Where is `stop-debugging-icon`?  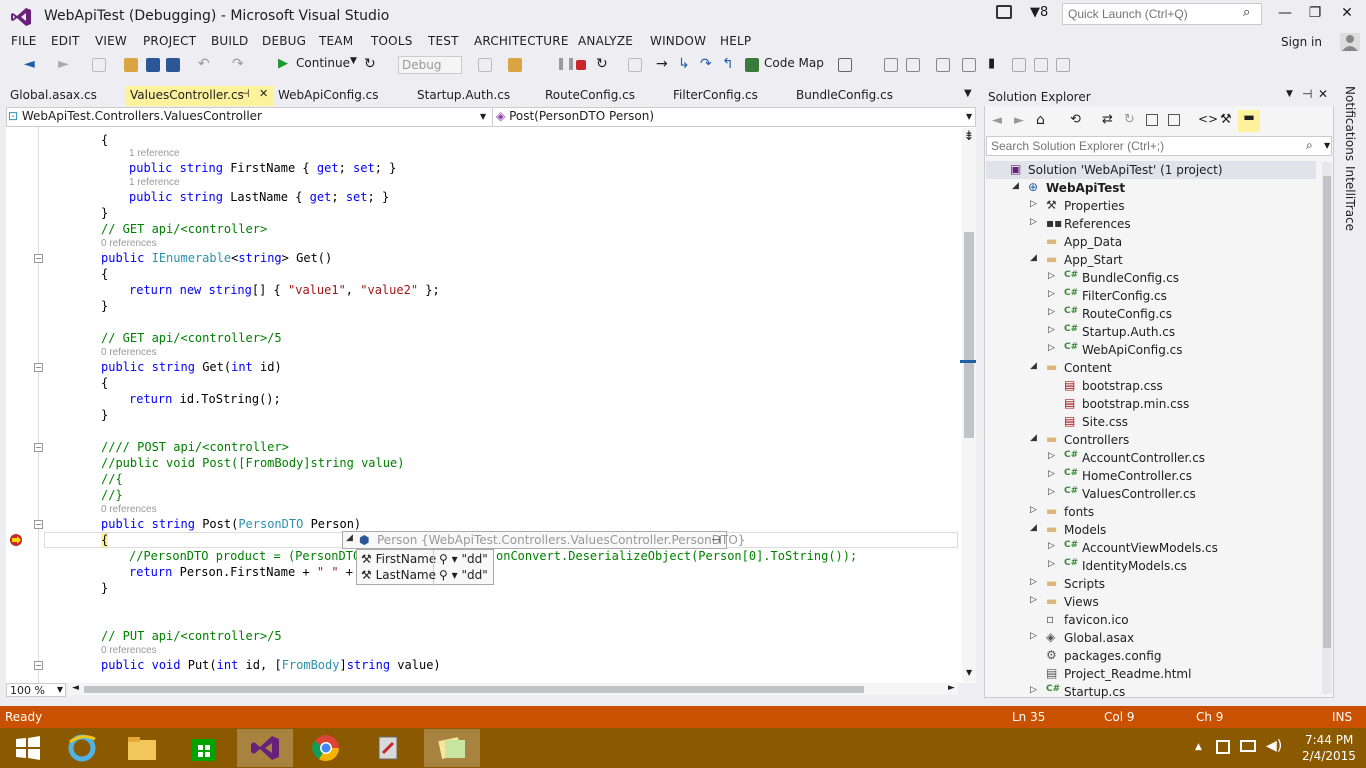
stop-debugging-icon is located at coordinates (581, 65).